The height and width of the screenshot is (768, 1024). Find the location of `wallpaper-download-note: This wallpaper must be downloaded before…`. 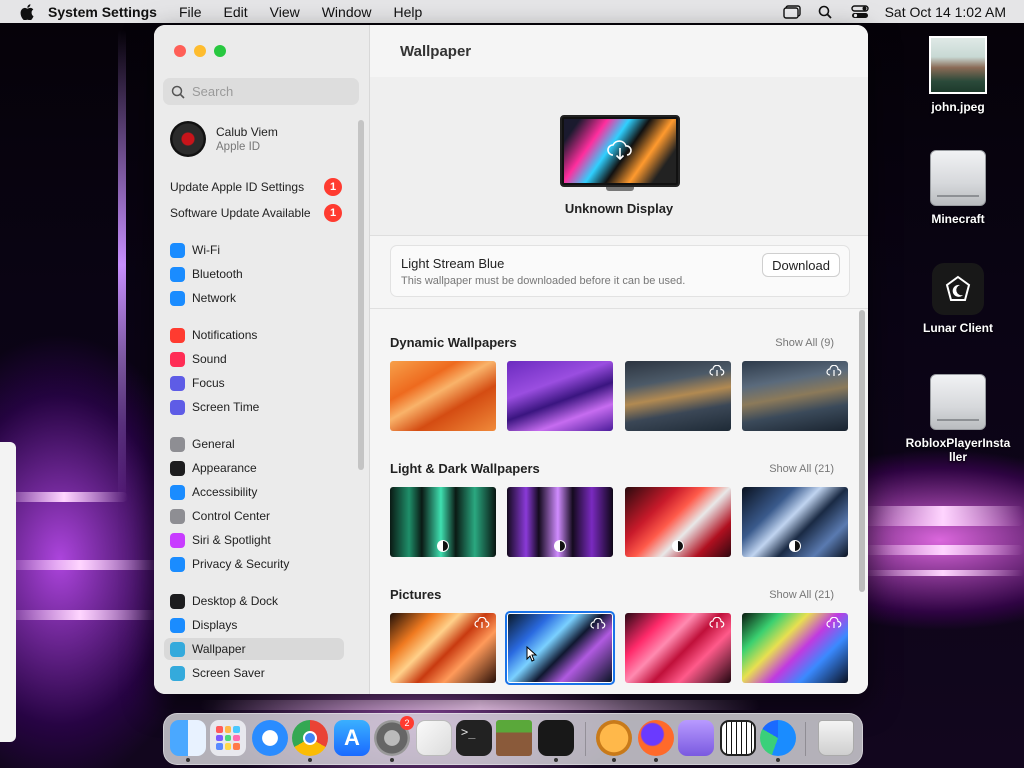

wallpaper-download-note: This wallpaper must be downloaded before… is located at coordinates (543, 281).